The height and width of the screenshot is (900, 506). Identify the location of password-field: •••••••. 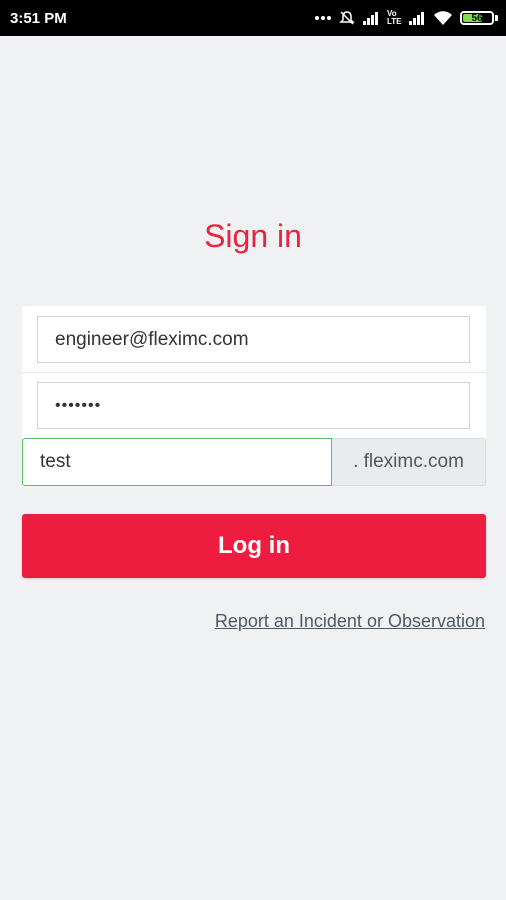
(253, 405).